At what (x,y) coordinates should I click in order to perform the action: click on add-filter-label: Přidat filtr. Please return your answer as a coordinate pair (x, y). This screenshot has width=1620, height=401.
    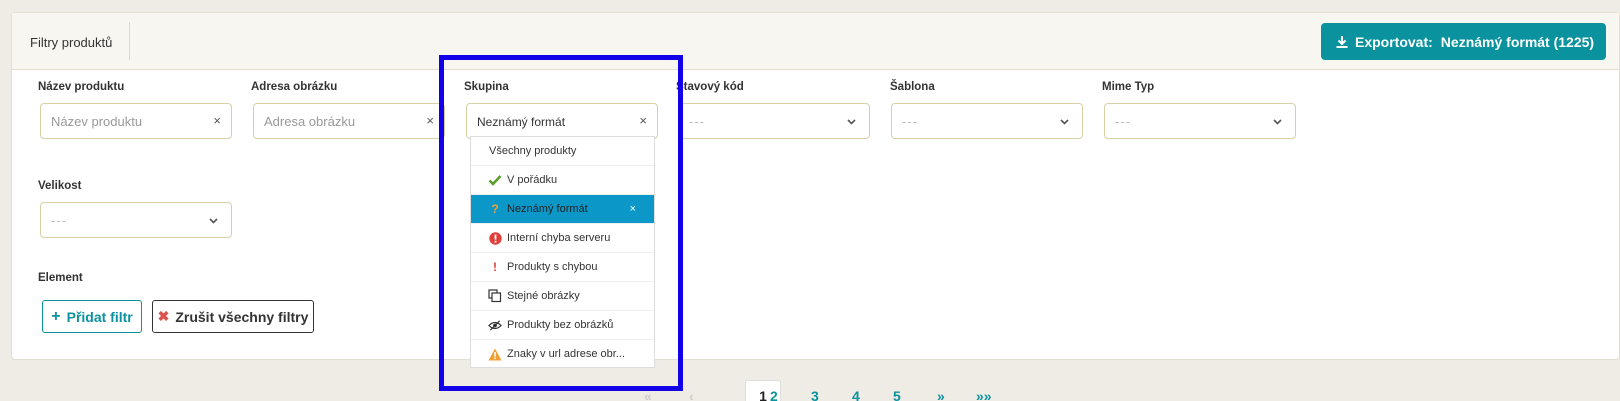
    Looking at the image, I should click on (99, 316).